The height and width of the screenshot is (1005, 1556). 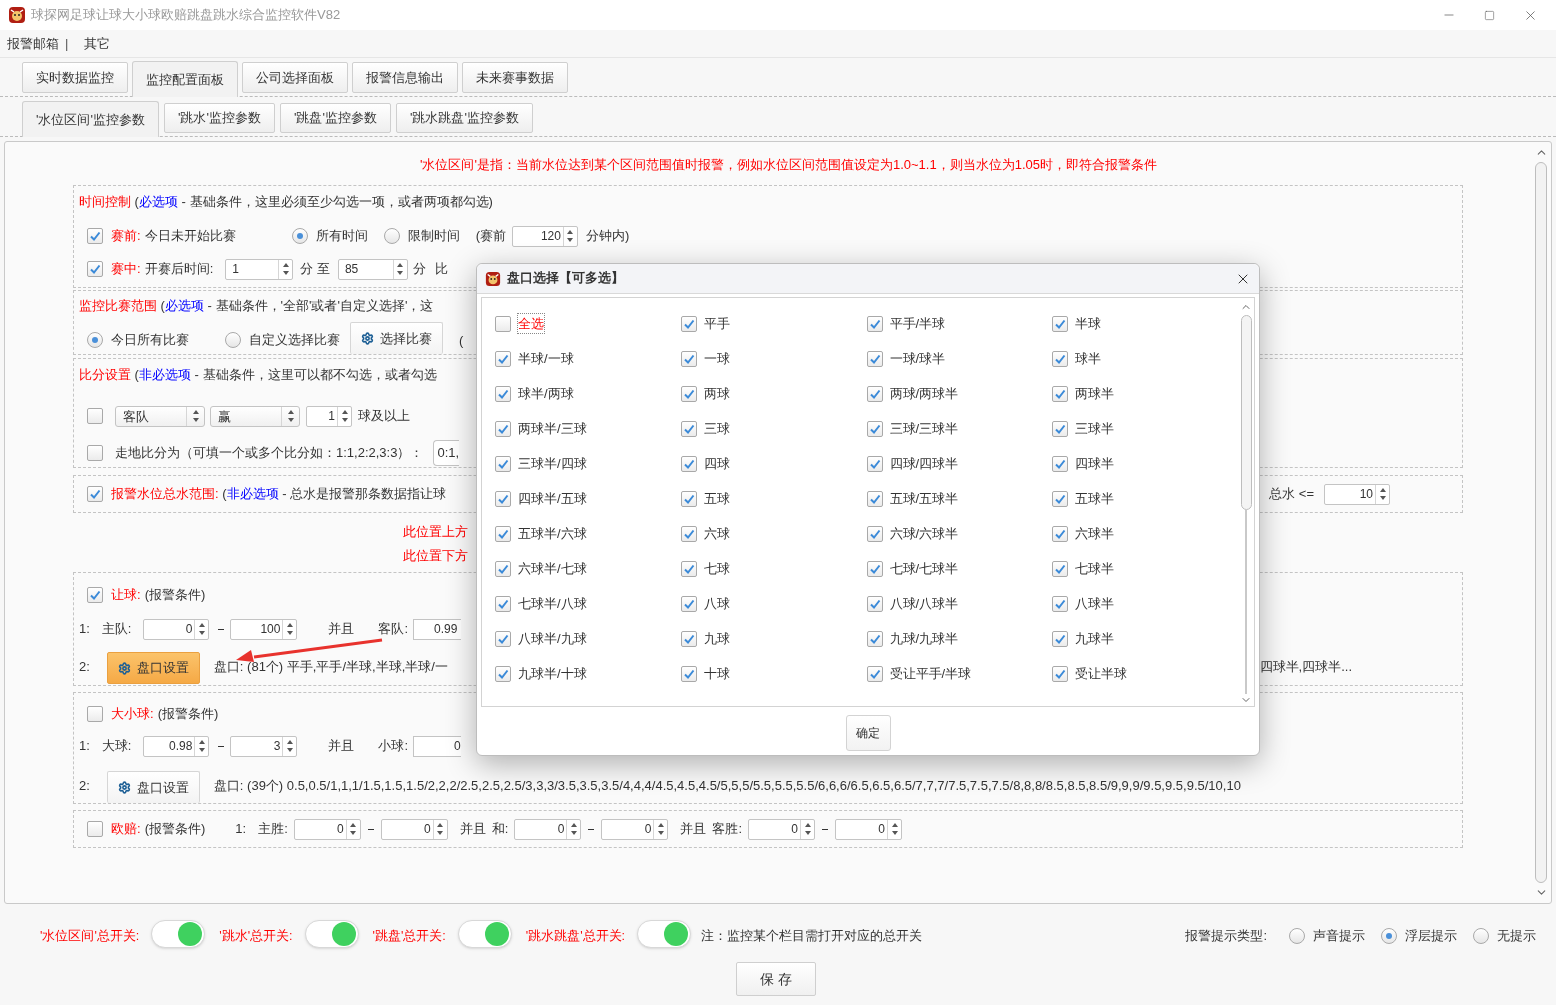 What do you see at coordinates (446, 453) in the screenshot?
I see `input-field: 0:1,` at bounding box center [446, 453].